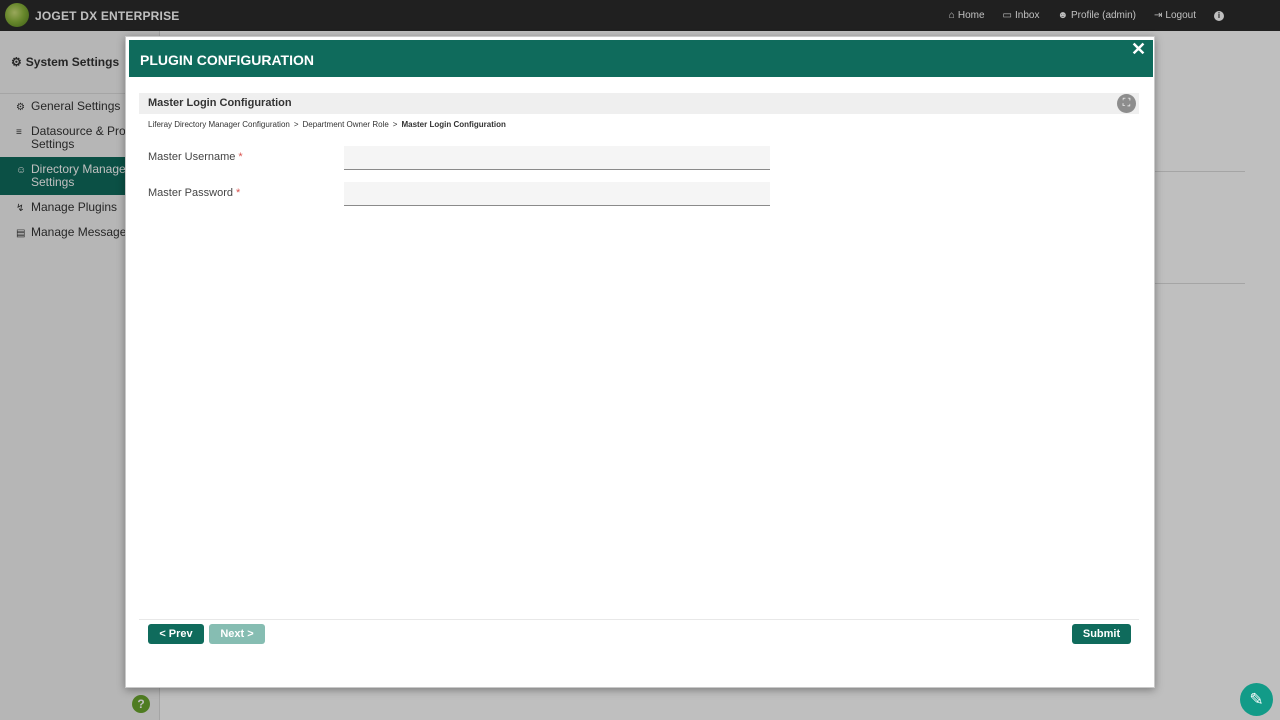 The height and width of the screenshot is (720, 1280). Describe the element at coordinates (557, 194) in the screenshot. I see `master-password-input` at that location.